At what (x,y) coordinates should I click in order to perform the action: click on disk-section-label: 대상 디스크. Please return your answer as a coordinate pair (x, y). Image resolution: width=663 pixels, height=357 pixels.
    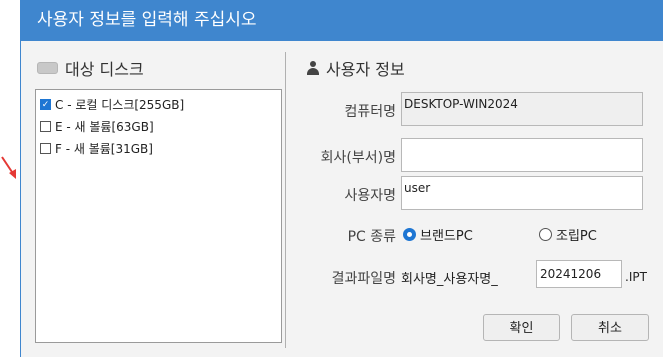
    Looking at the image, I should click on (104, 69).